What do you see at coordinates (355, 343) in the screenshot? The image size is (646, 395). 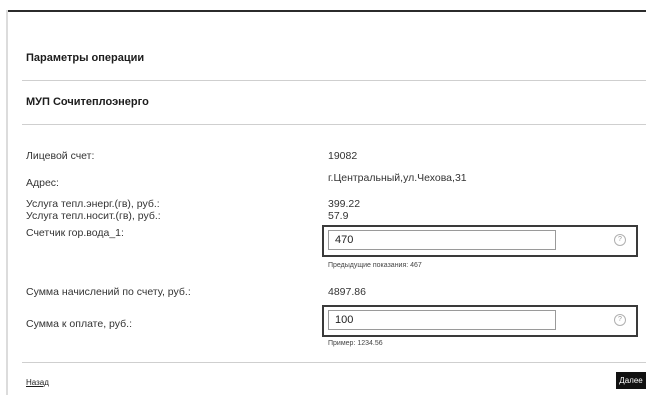 I see `payment-hint: Пример: 1234.56` at bounding box center [355, 343].